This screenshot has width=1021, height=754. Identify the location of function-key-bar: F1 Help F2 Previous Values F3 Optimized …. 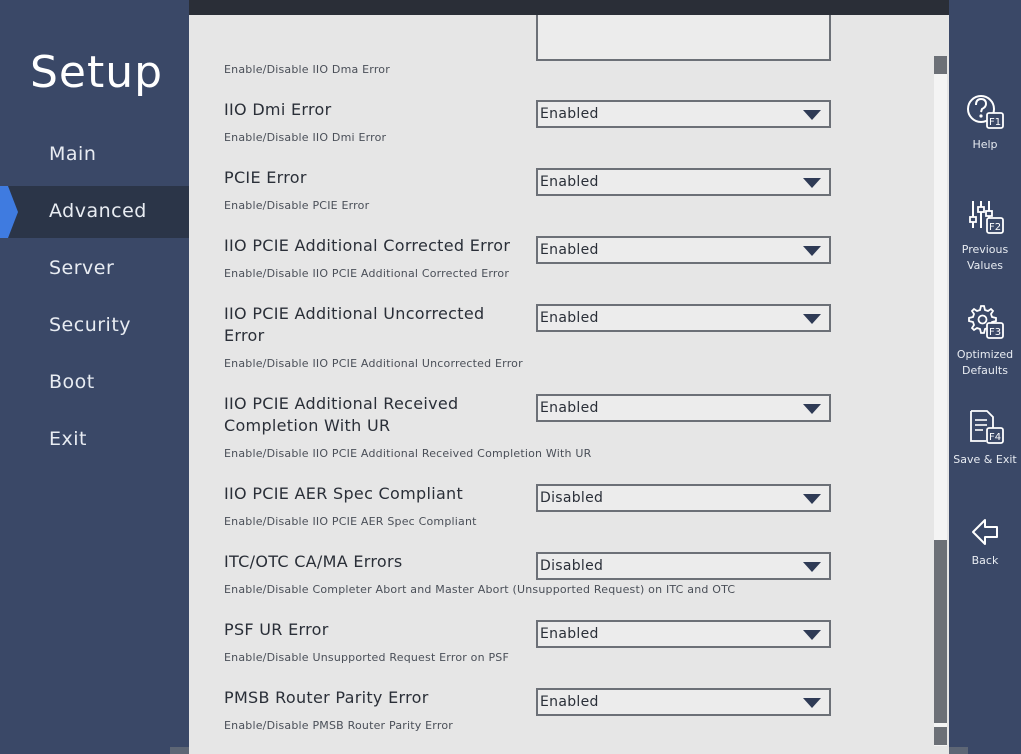
(985, 377).